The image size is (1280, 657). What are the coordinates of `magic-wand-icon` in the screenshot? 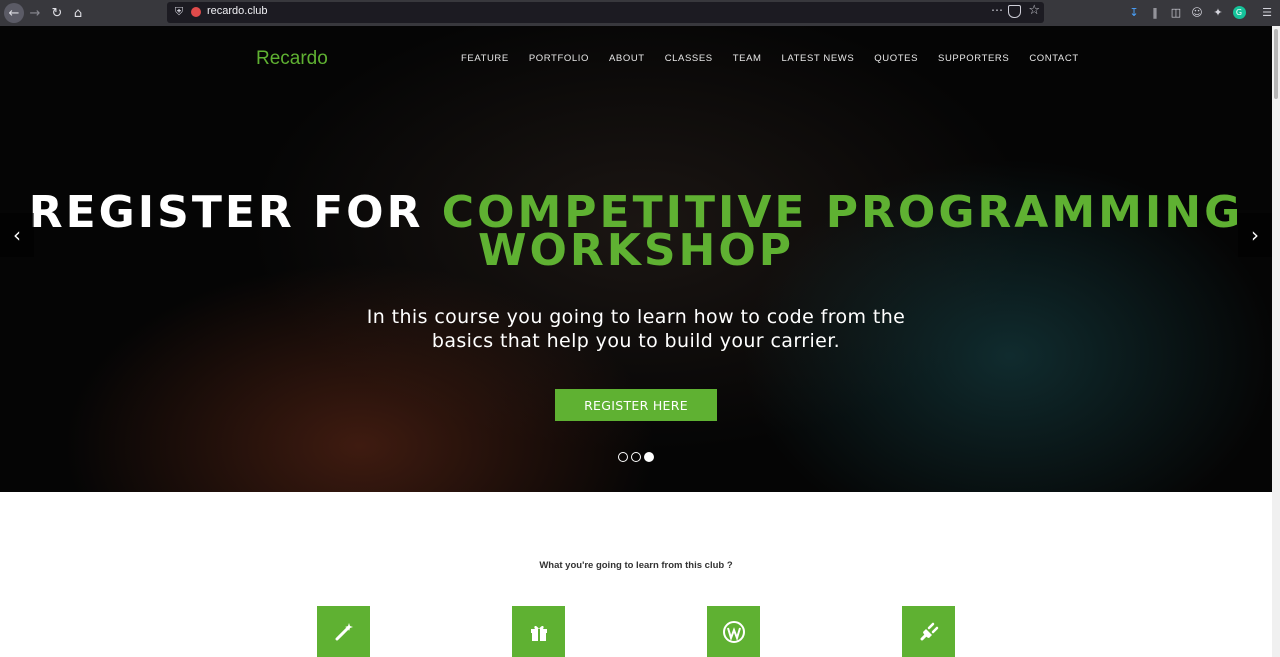 It's located at (343, 631).